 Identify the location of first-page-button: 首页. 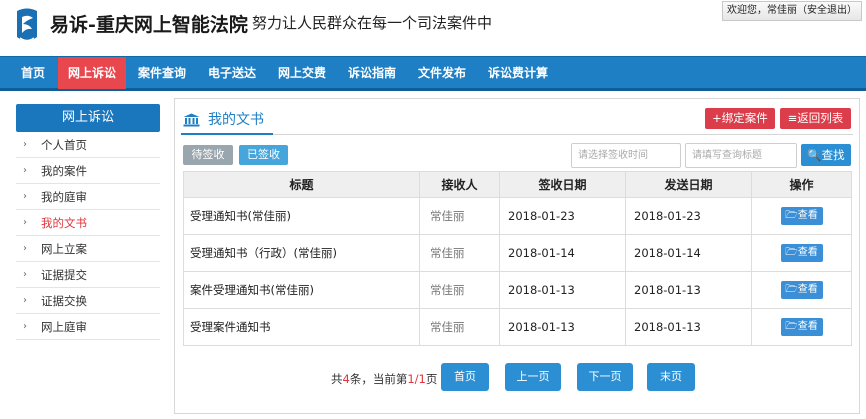
(465, 377).